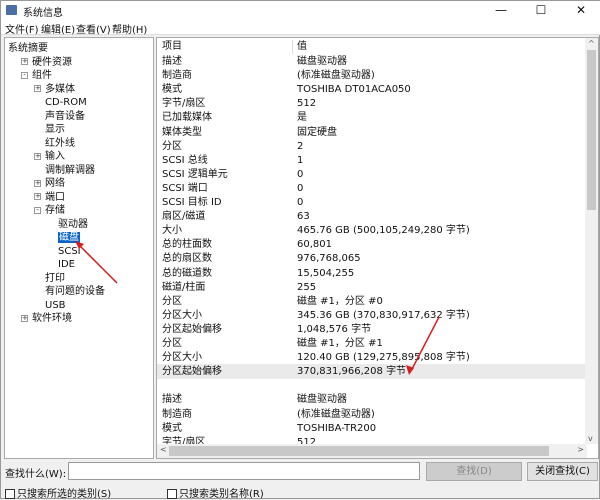 The height and width of the screenshot is (500, 600). What do you see at coordinates (372, 89) in the screenshot?
I see `table-row: 模式 TOSHIBA DT01ACA050` at bounding box center [372, 89].